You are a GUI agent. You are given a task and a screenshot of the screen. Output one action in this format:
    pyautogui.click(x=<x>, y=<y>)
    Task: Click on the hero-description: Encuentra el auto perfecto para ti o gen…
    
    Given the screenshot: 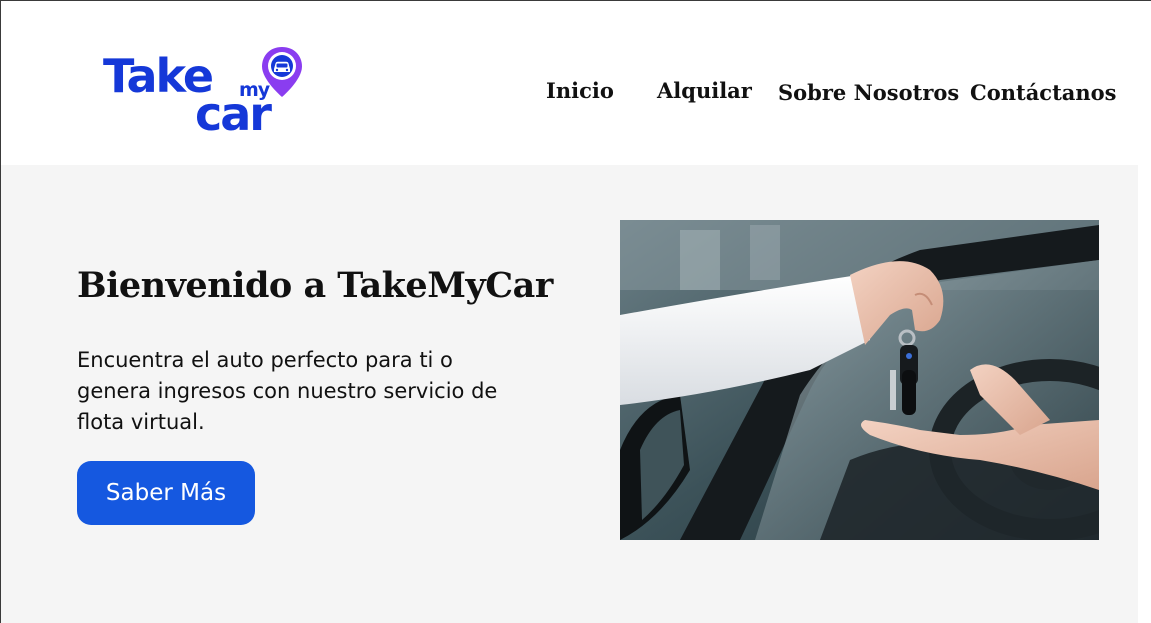 What is the action you would take?
    pyautogui.click(x=287, y=391)
    